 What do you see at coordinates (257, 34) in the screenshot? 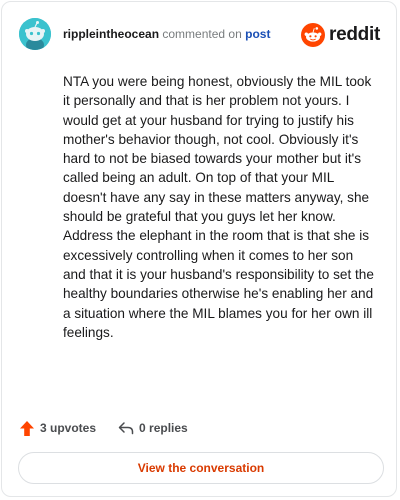
I see `post-link: post` at bounding box center [257, 34].